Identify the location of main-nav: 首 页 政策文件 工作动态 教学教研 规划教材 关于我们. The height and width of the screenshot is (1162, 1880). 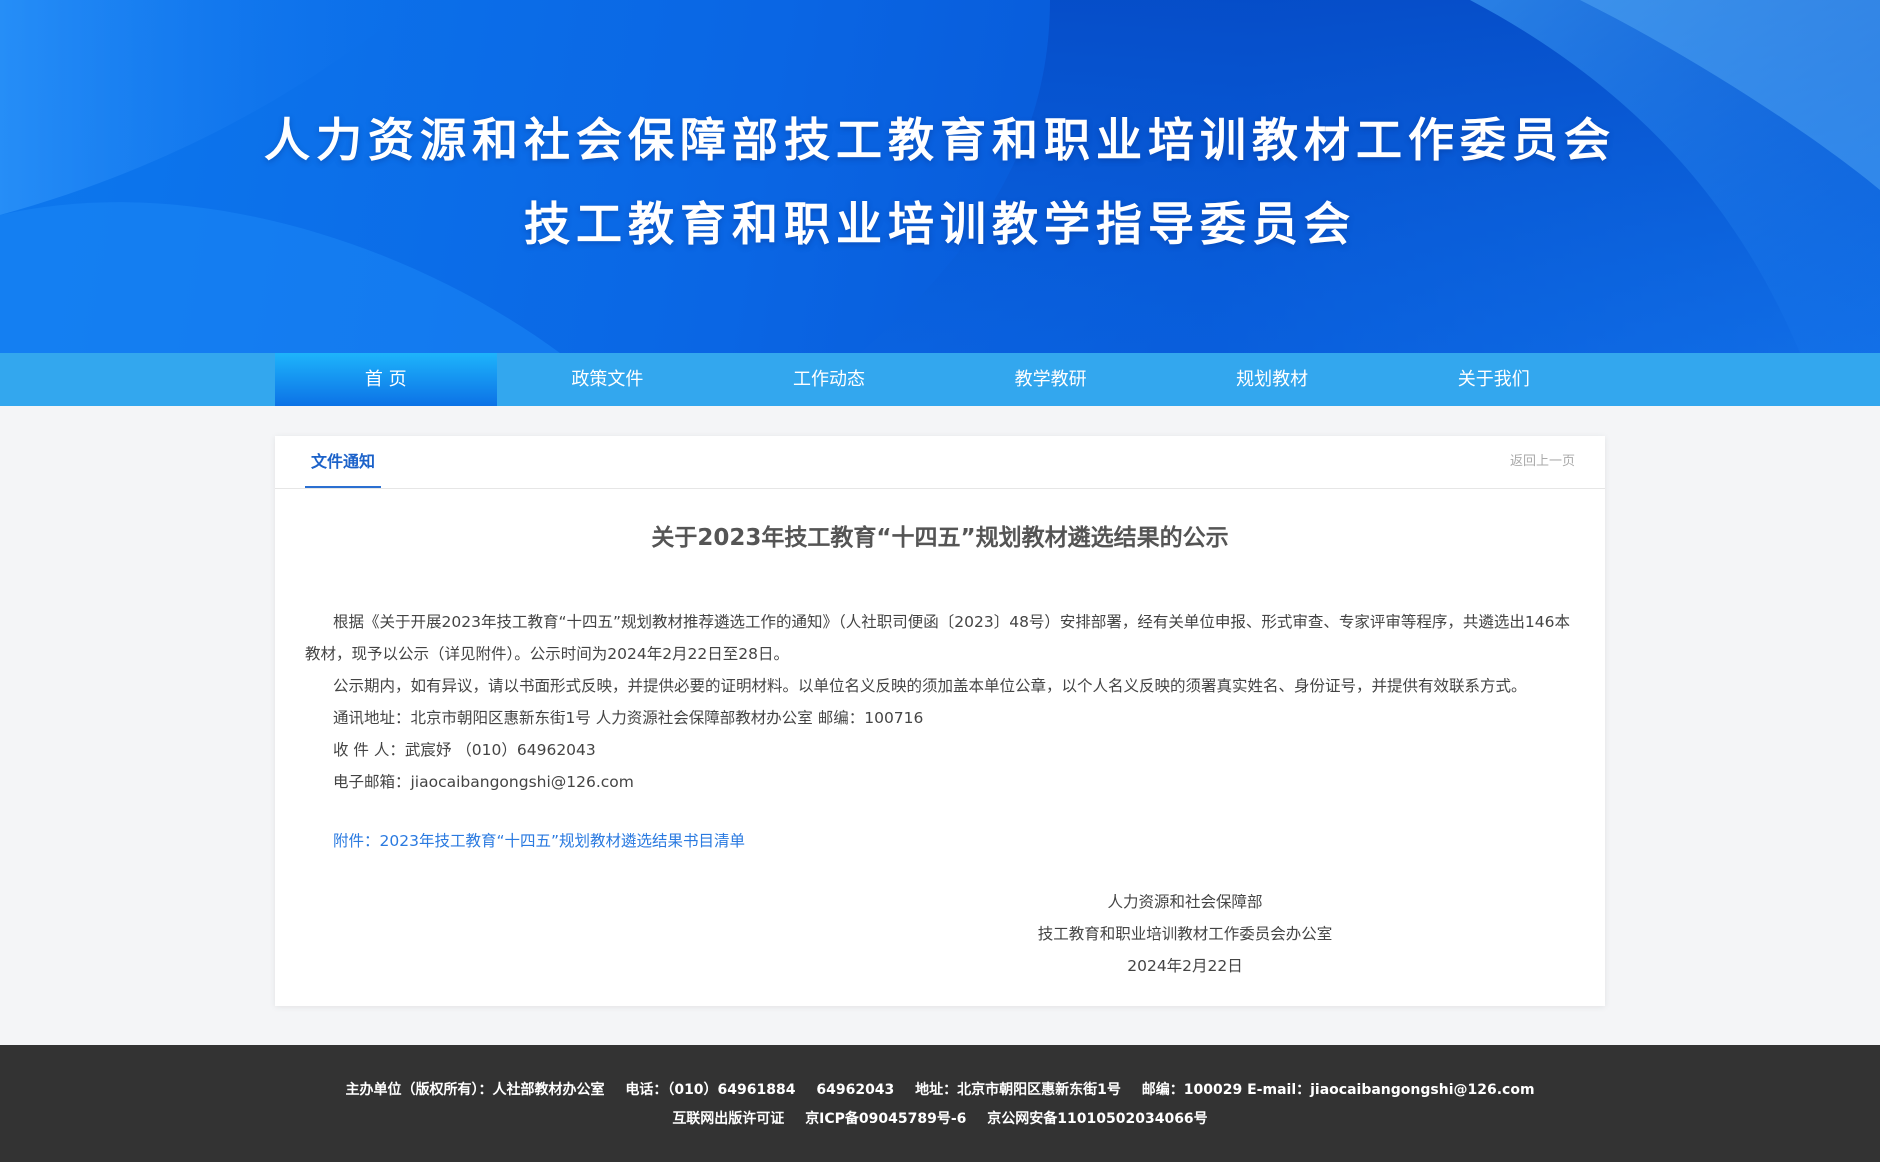
(940, 379).